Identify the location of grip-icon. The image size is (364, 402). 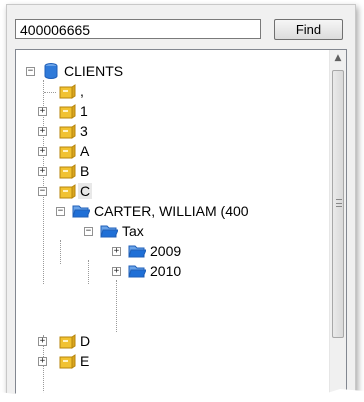
(339, 203).